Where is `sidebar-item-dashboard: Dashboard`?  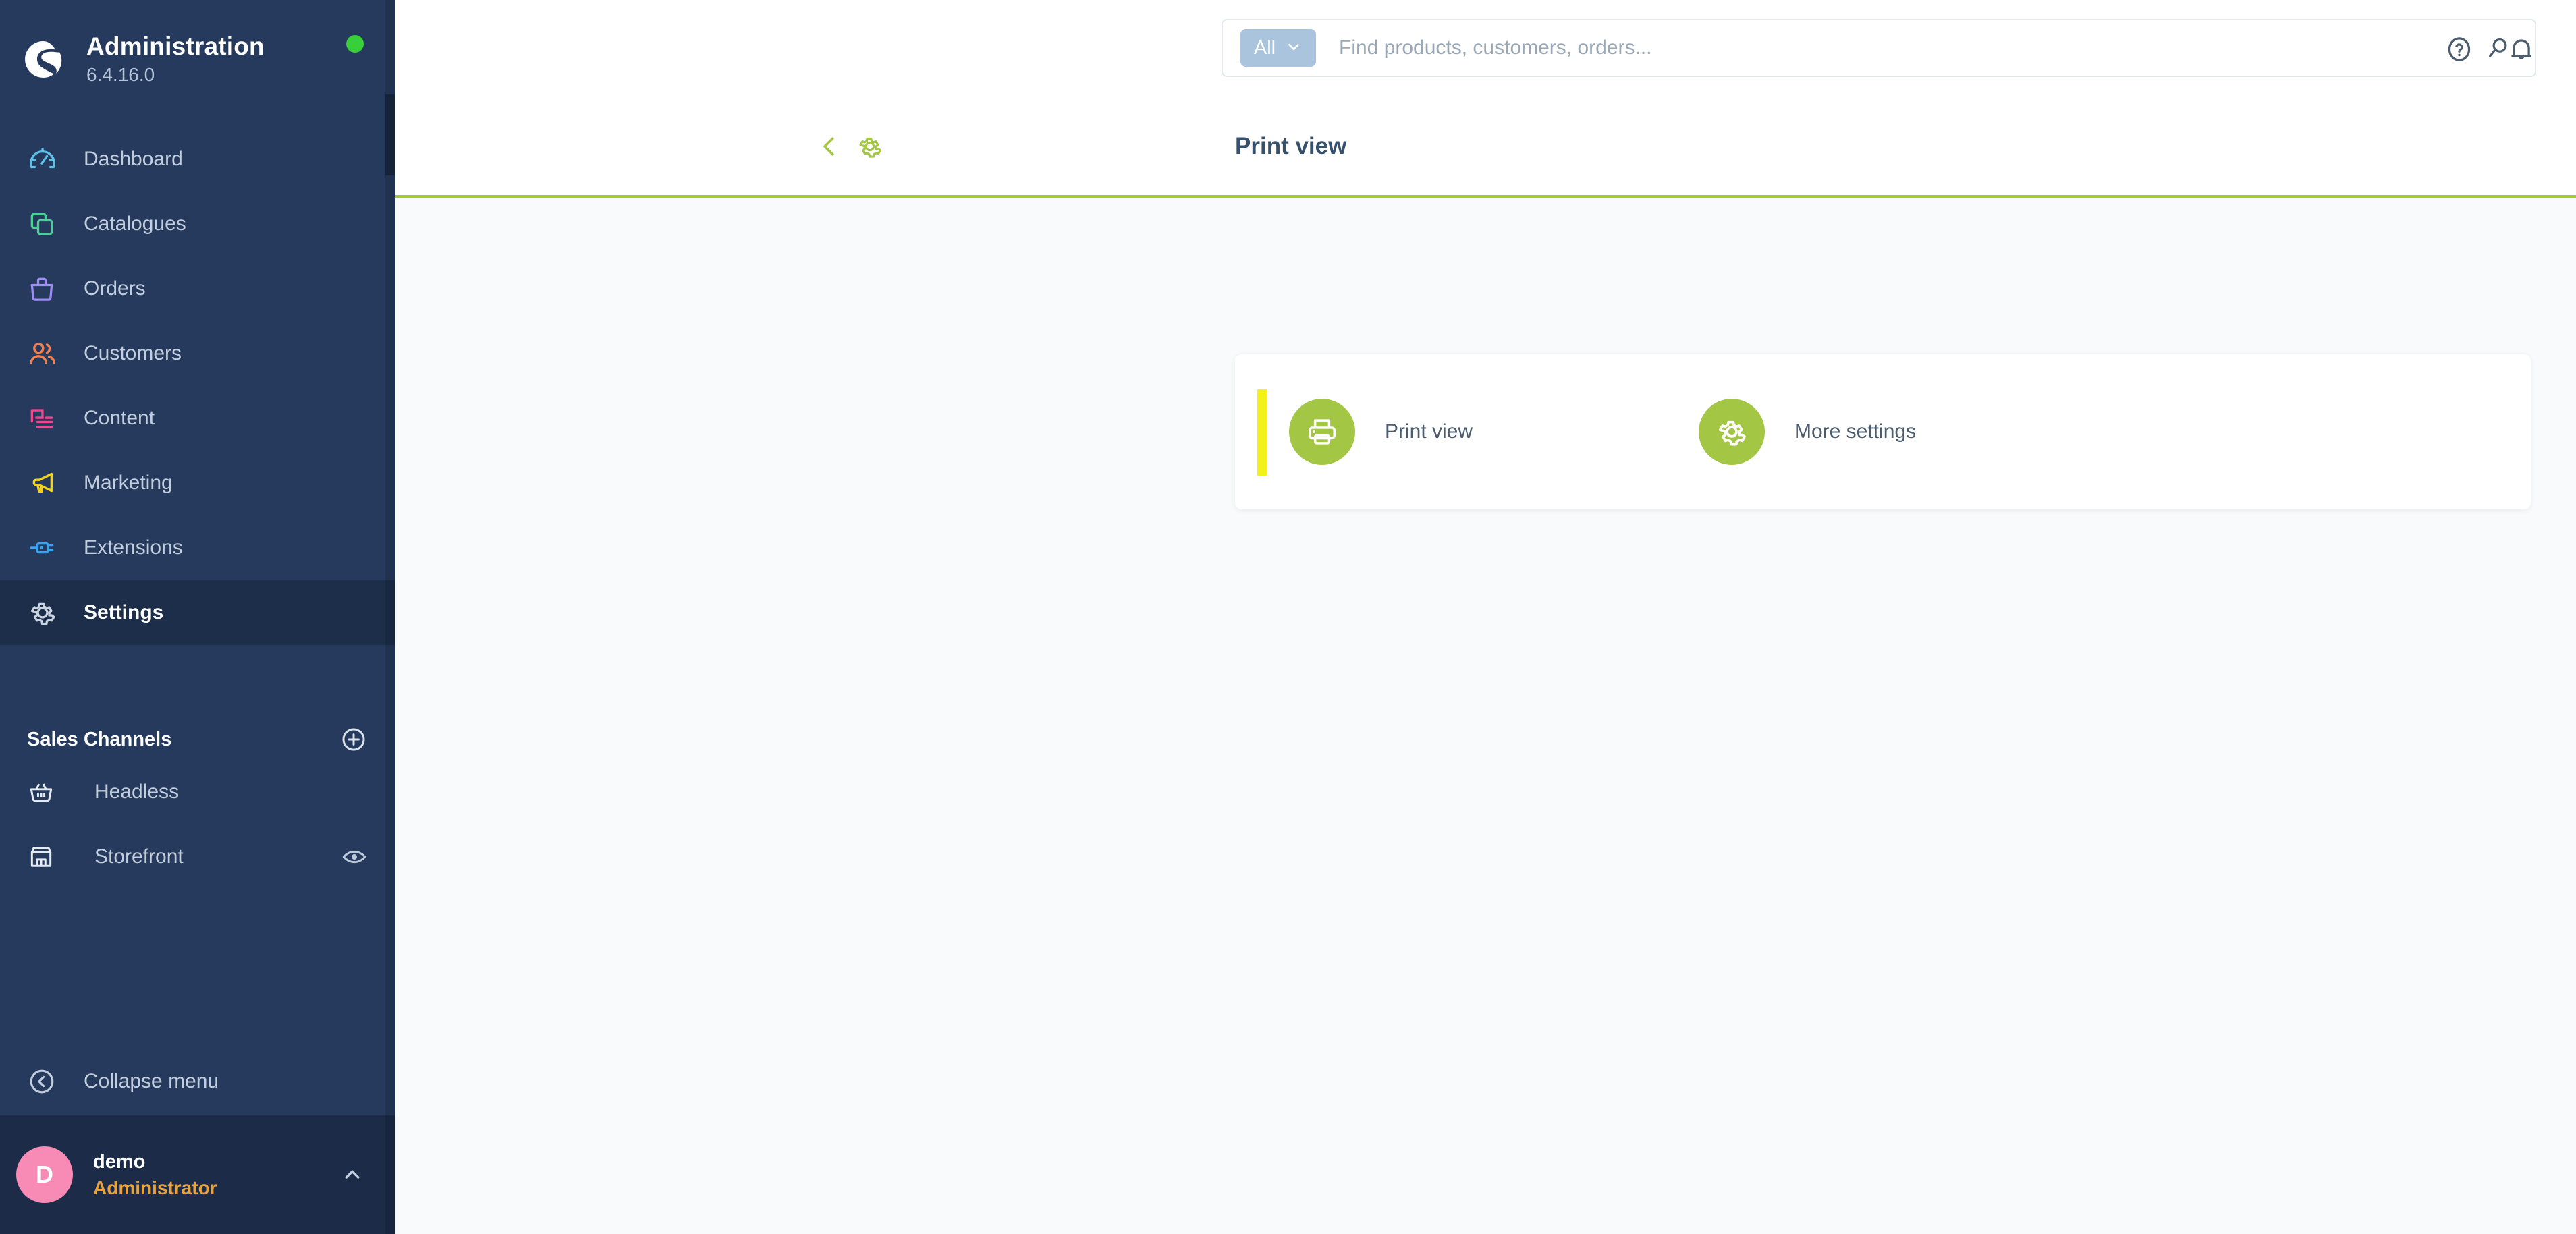
sidebar-item-dashboard: Dashboard is located at coordinates (197, 159).